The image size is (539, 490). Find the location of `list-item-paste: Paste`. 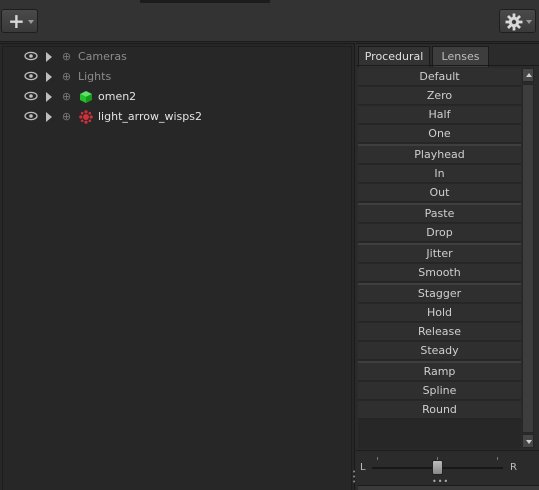

list-item-paste: Paste is located at coordinates (439, 214).